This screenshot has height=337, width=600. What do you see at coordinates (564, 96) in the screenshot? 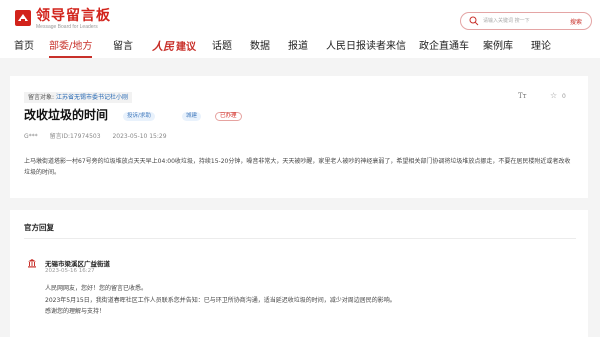
I see `like-count: 0` at bounding box center [564, 96].